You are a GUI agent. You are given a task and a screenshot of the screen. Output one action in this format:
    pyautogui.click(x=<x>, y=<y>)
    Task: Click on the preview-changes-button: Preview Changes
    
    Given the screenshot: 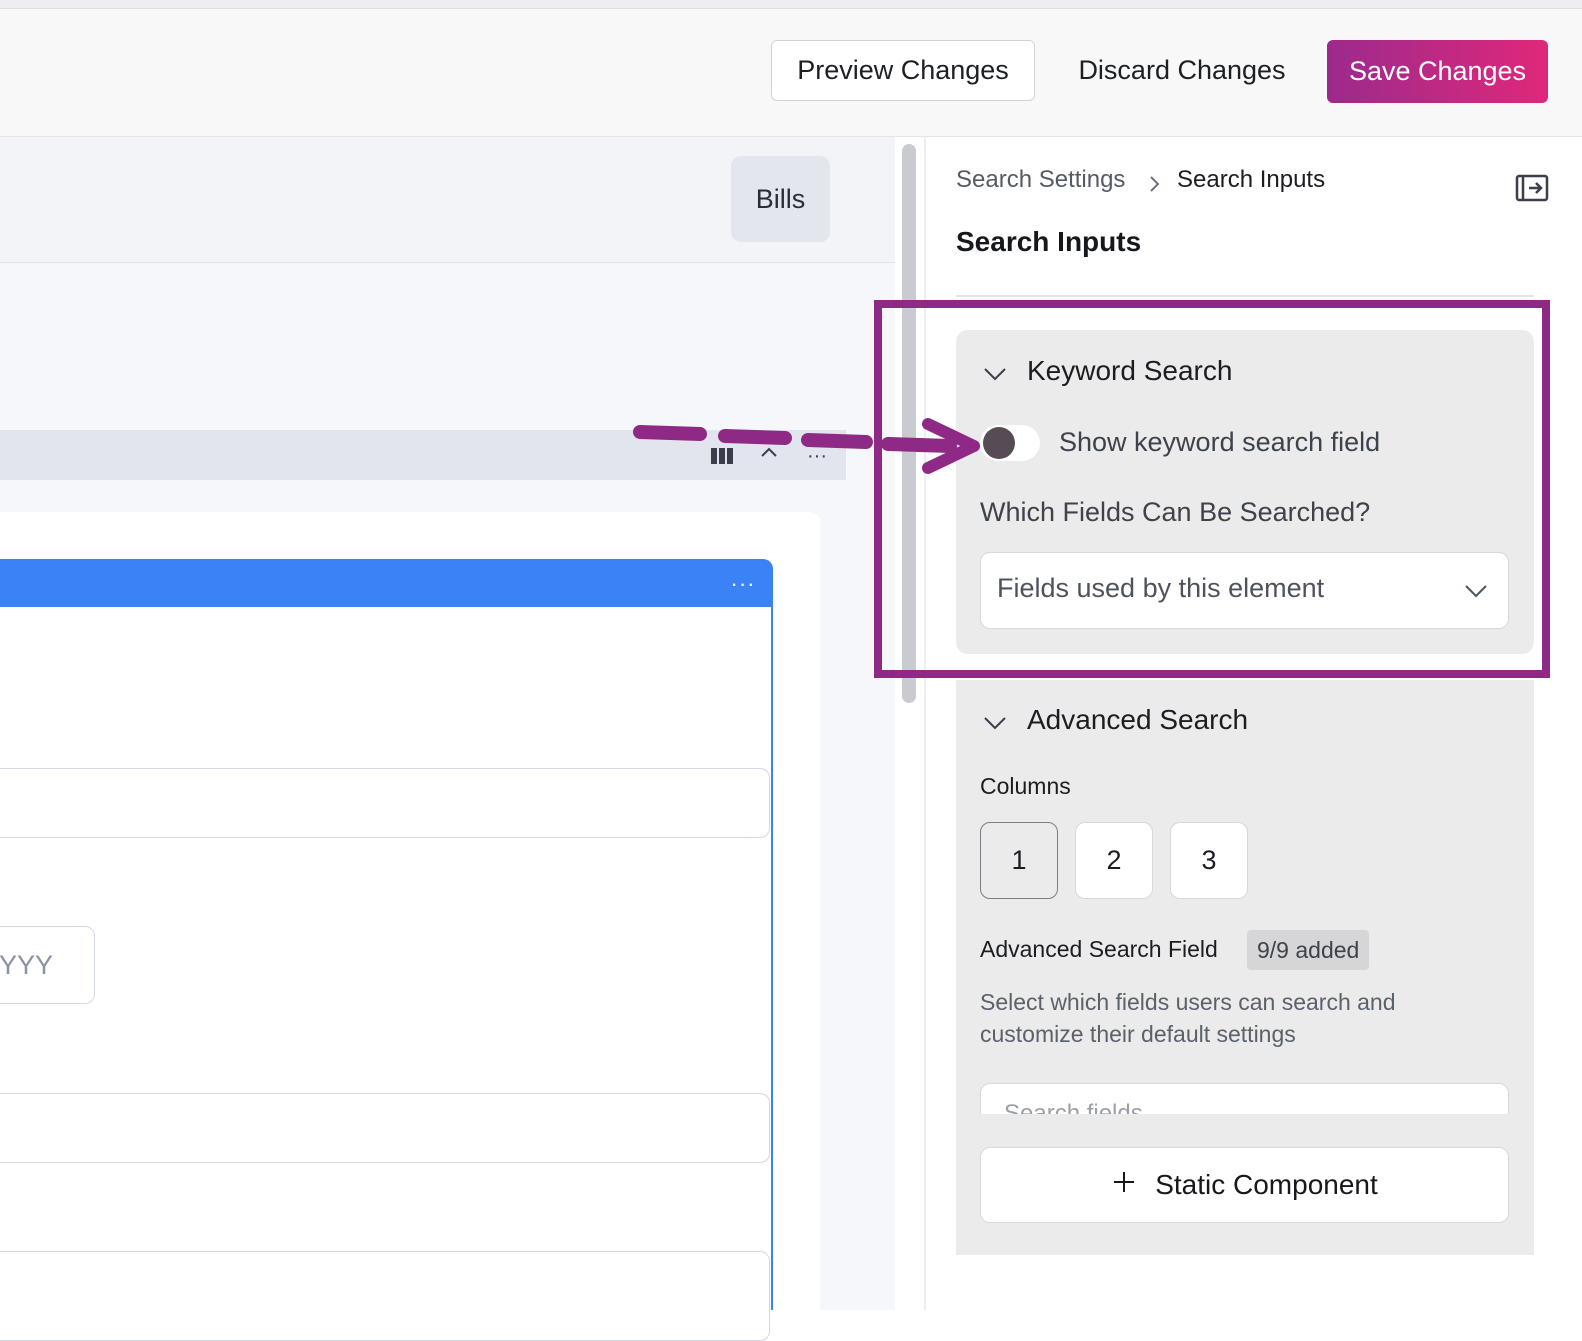 What is the action you would take?
    pyautogui.click(x=903, y=70)
    